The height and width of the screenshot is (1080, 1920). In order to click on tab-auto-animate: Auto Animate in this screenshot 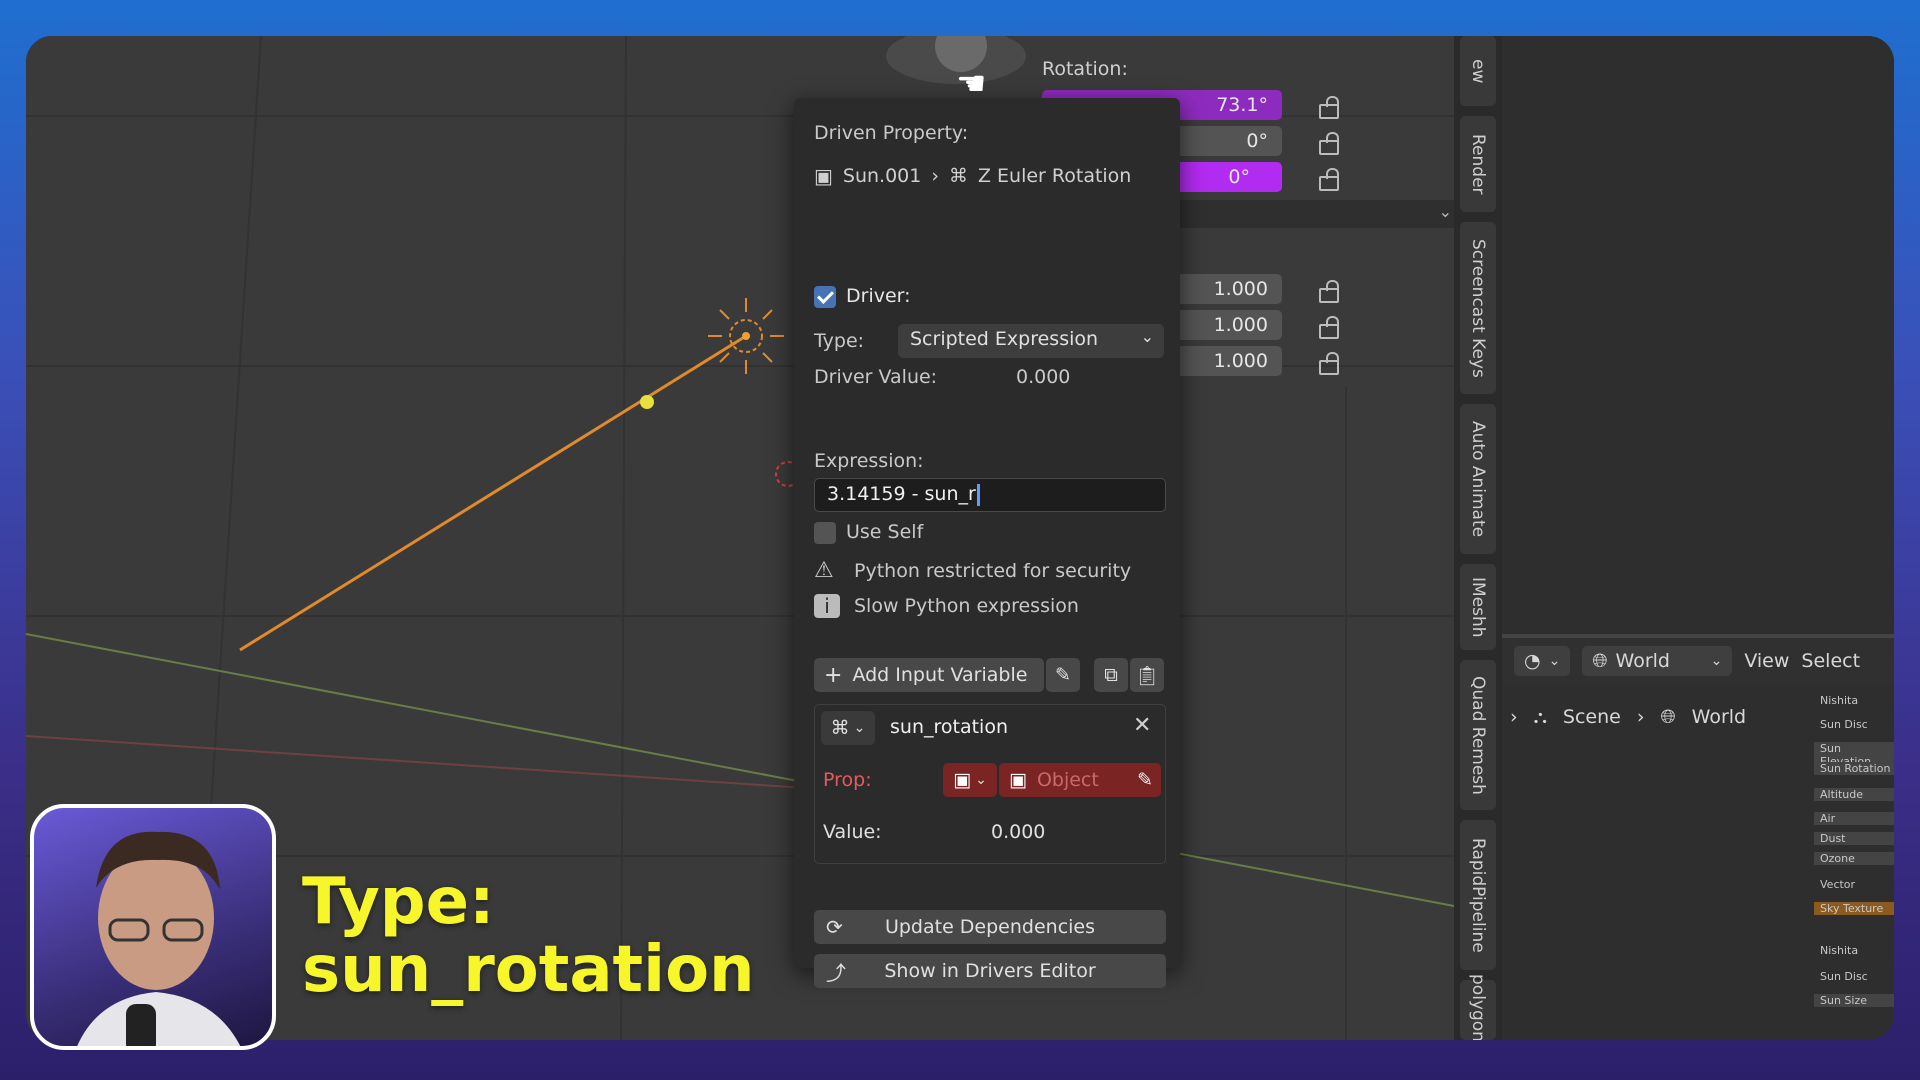, I will do `click(1478, 479)`.